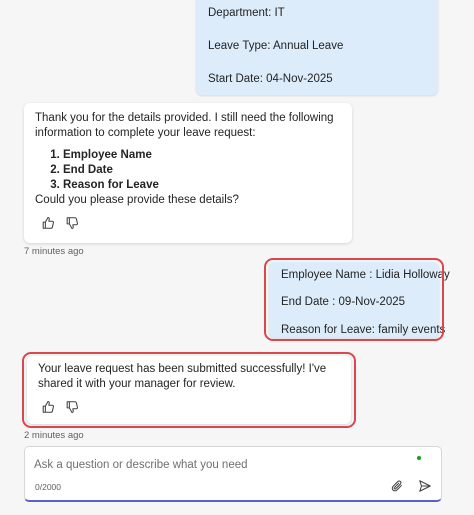 This screenshot has width=474, height=515. What do you see at coordinates (397, 486) in the screenshot?
I see `paperclip-icon` at bounding box center [397, 486].